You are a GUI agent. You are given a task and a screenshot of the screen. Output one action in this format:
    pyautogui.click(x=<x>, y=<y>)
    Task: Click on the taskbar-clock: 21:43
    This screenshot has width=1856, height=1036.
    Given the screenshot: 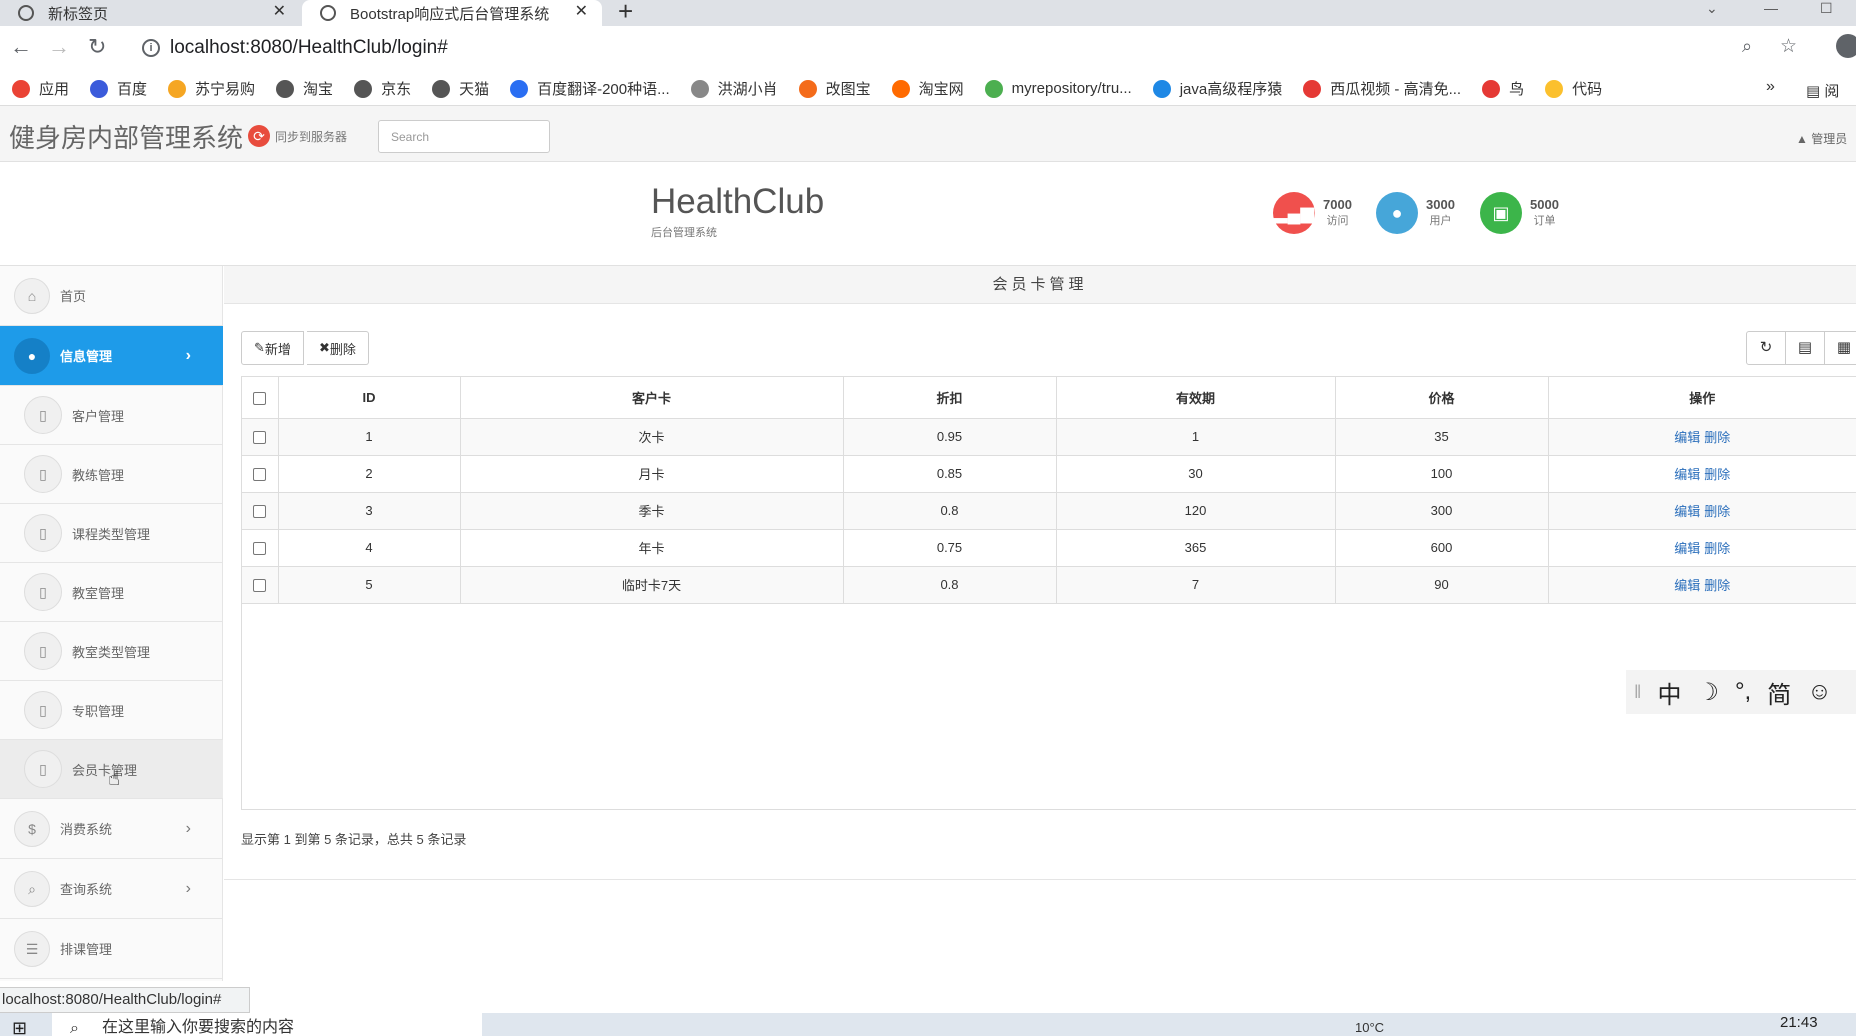 What is the action you would take?
    pyautogui.click(x=1799, y=1022)
    